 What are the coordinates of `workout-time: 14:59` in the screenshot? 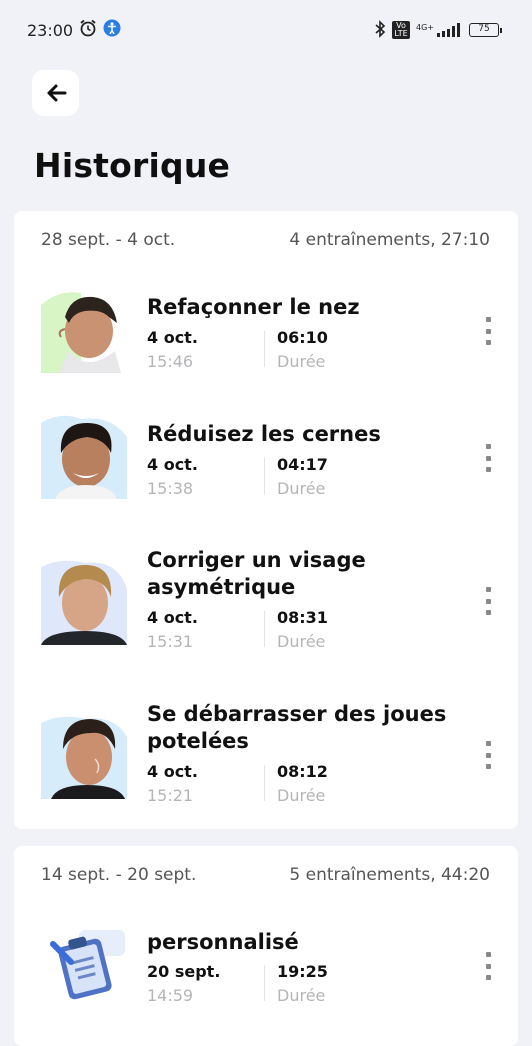 It's located at (170, 995).